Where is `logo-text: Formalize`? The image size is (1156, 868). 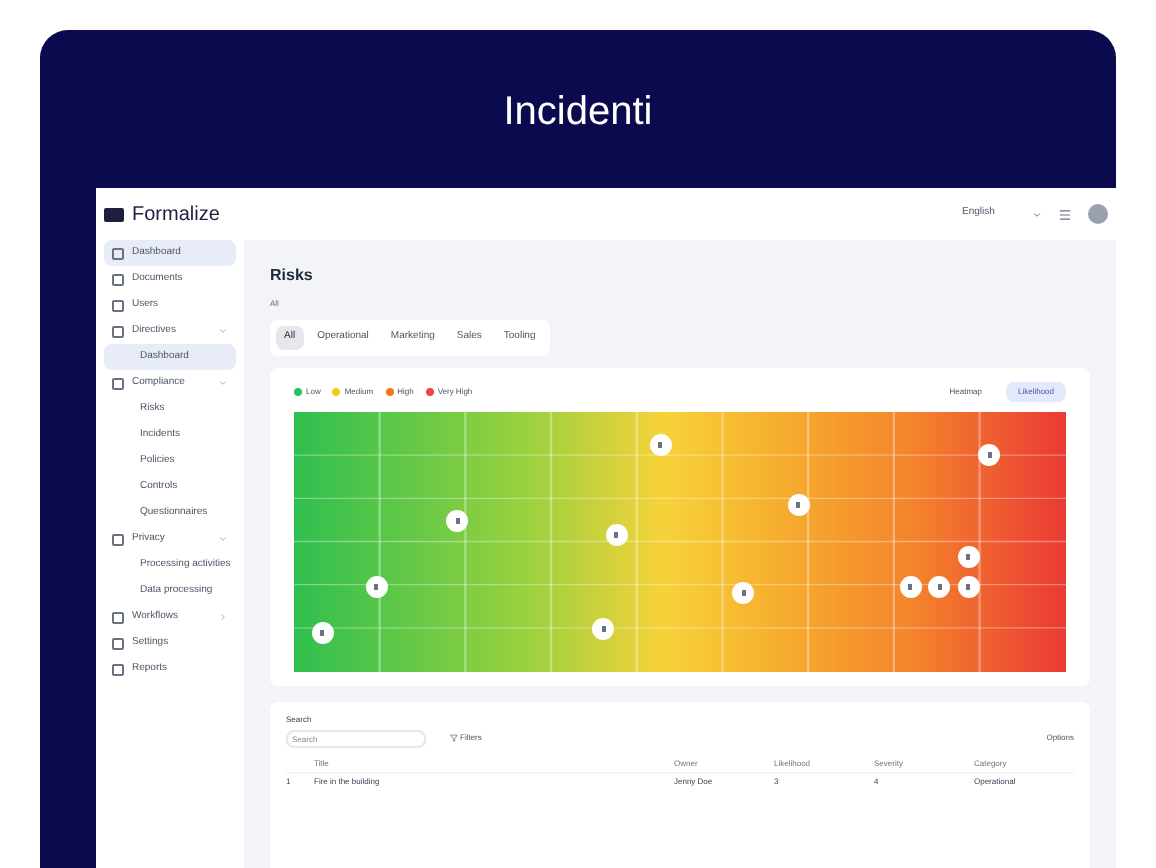
logo-text: Formalize is located at coordinates (176, 215).